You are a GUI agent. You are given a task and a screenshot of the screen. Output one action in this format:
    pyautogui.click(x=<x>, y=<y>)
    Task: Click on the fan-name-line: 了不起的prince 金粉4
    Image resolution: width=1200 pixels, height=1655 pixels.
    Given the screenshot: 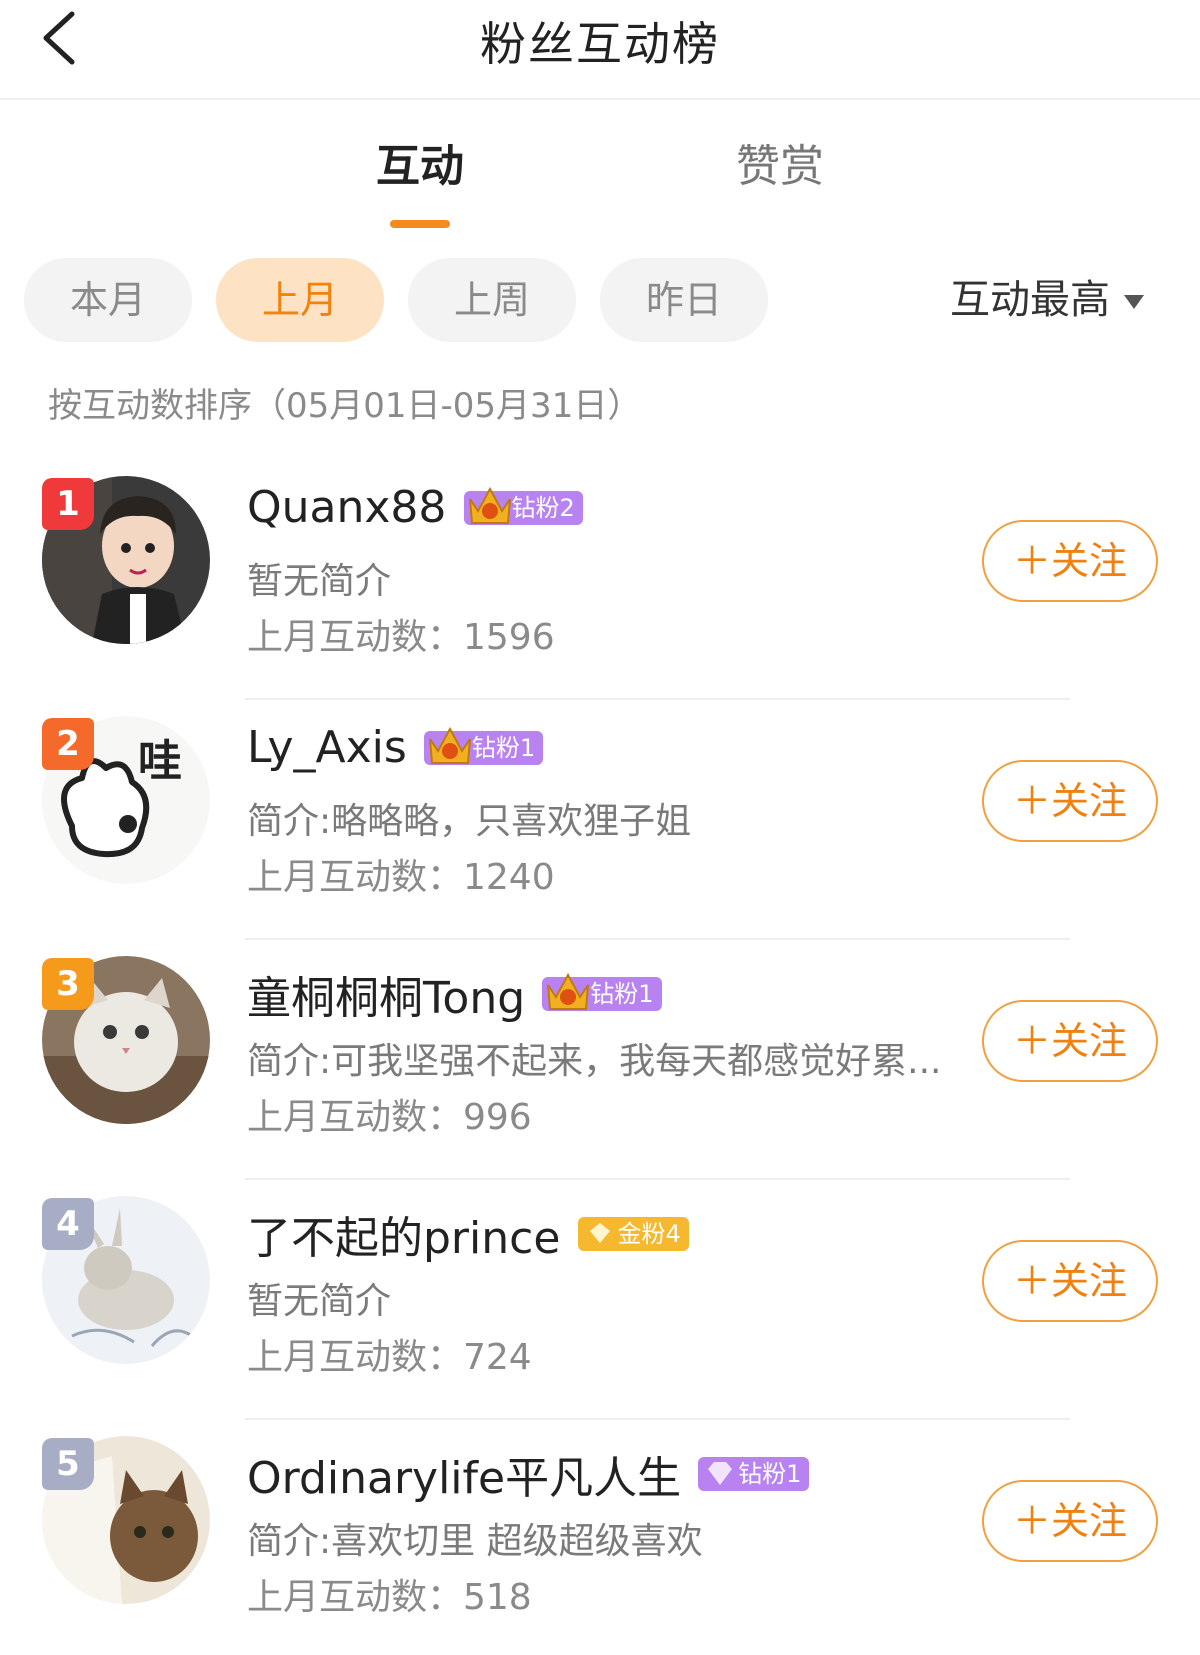 What is the action you would take?
    pyautogui.click(x=468, y=1233)
    